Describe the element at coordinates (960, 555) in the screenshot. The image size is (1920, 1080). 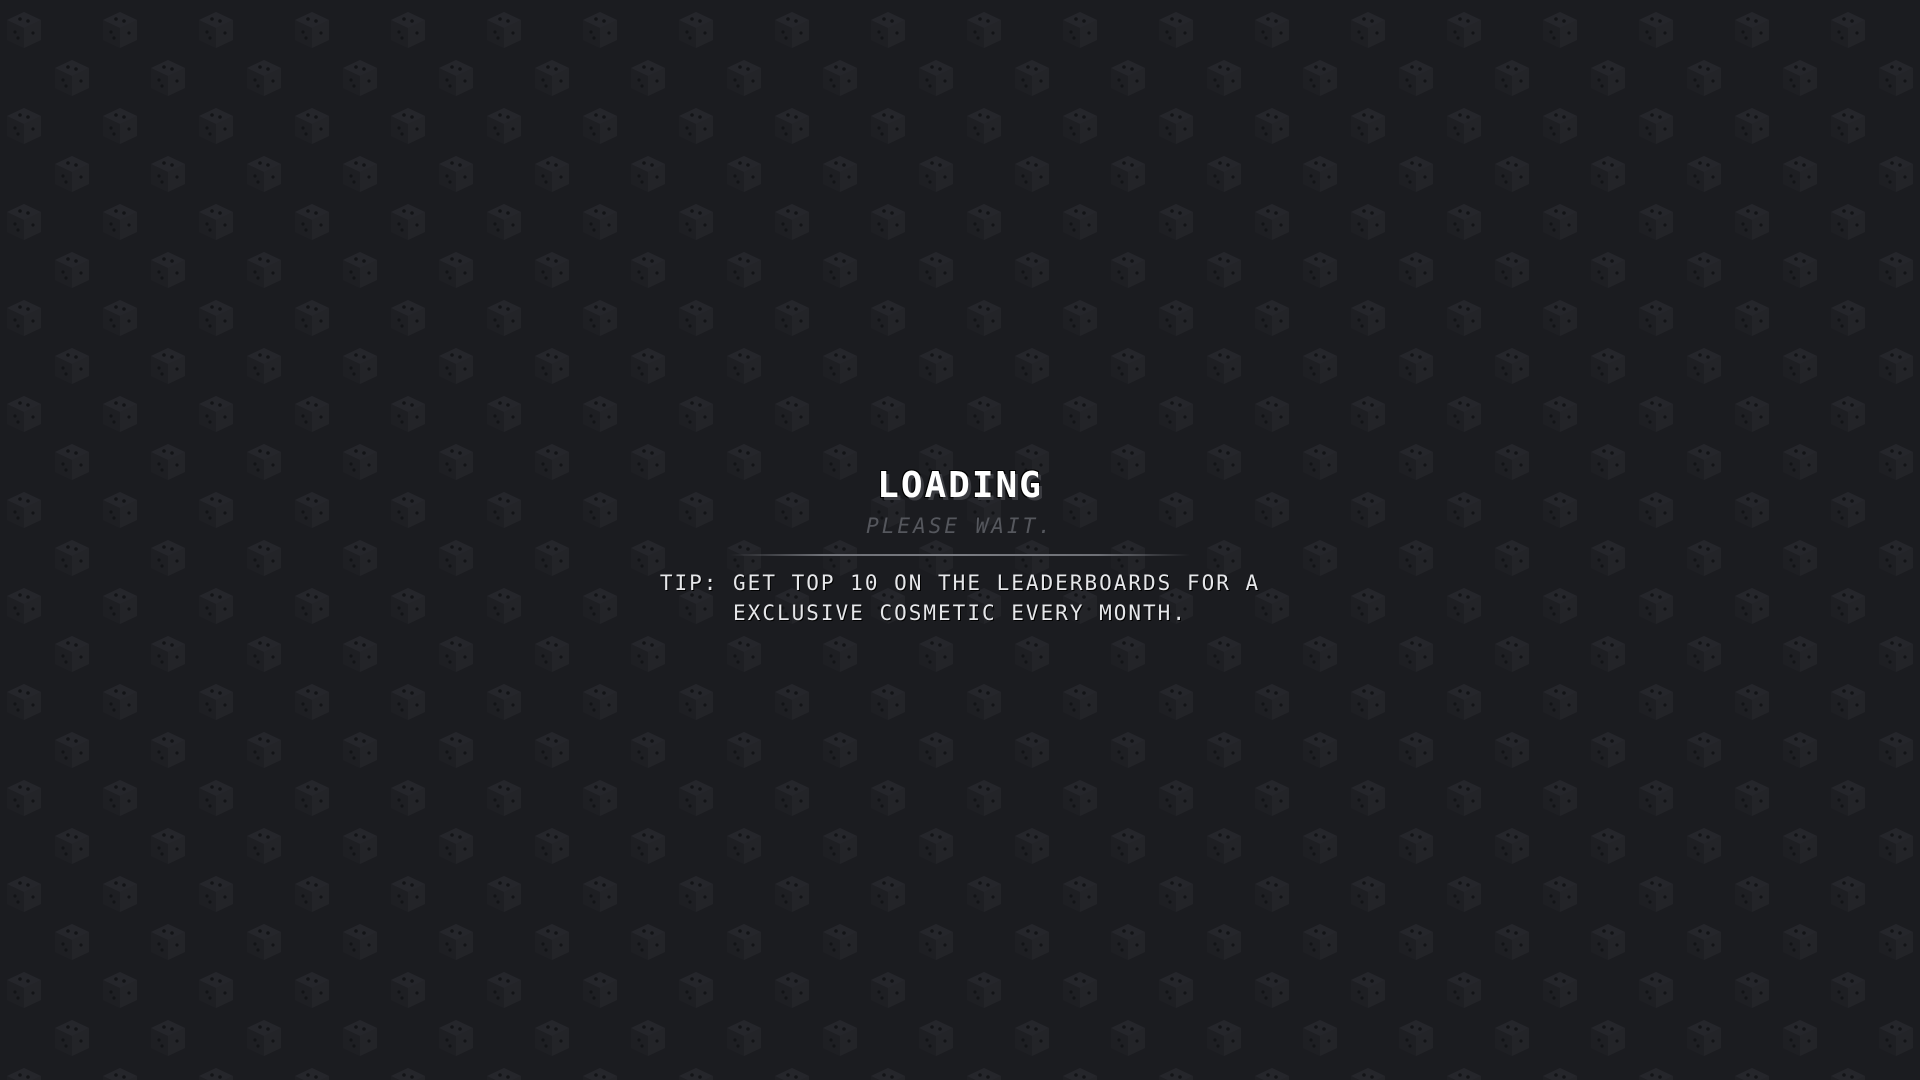
I see `divider` at that location.